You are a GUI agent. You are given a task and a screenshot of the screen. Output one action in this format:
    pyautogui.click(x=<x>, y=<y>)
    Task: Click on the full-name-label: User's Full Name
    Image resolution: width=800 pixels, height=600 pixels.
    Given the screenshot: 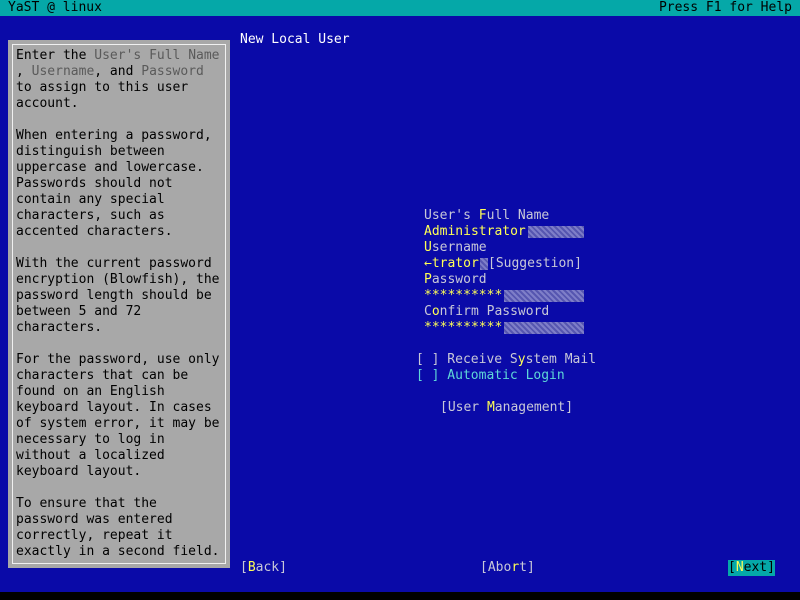 What is the action you would take?
    pyautogui.click(x=487, y=215)
    